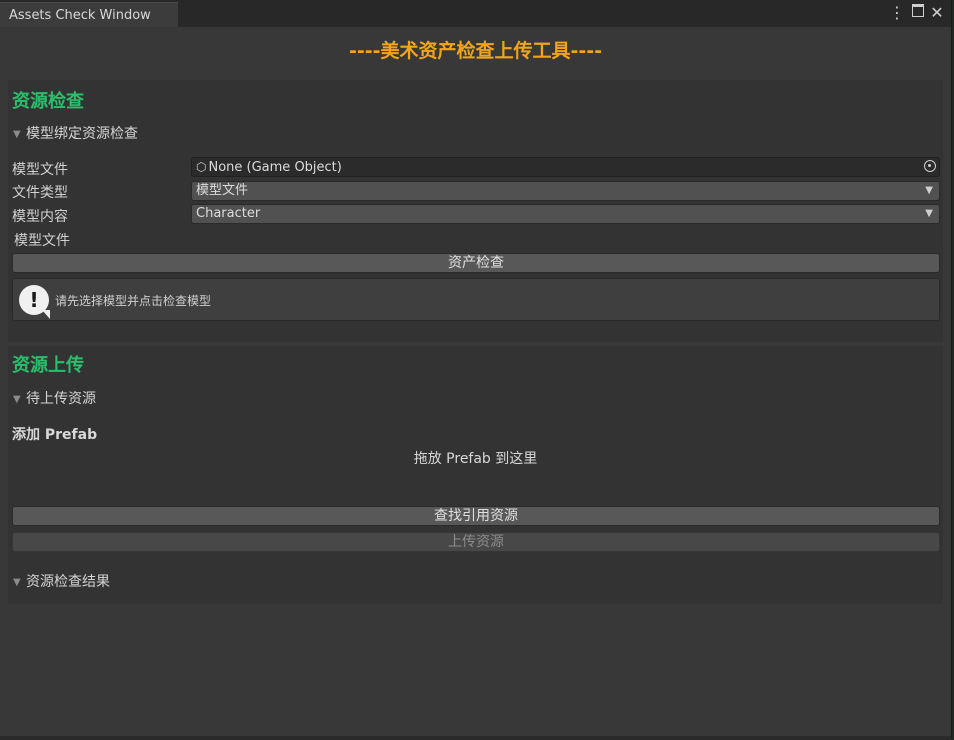 The image size is (954, 740). What do you see at coordinates (475, 51) in the screenshot?
I see `page-title: ----美术资产检查上传工具----` at bounding box center [475, 51].